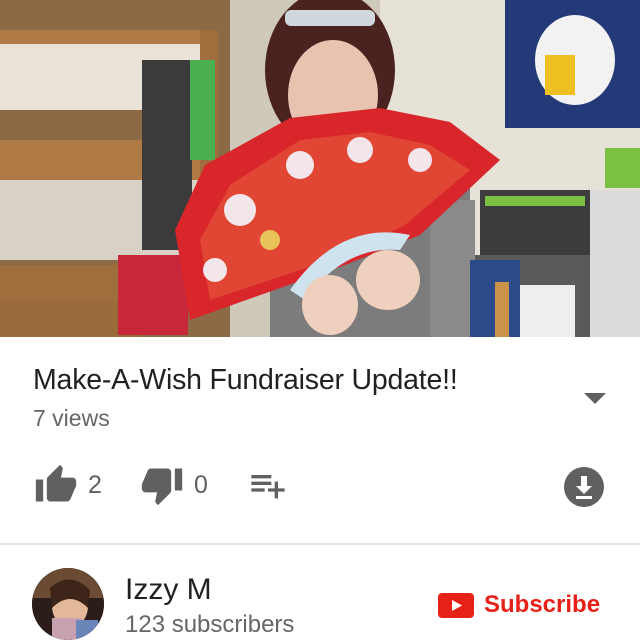 This screenshot has height=640, width=640. What do you see at coordinates (201, 484) in the screenshot?
I see `dislike-count: 0` at bounding box center [201, 484].